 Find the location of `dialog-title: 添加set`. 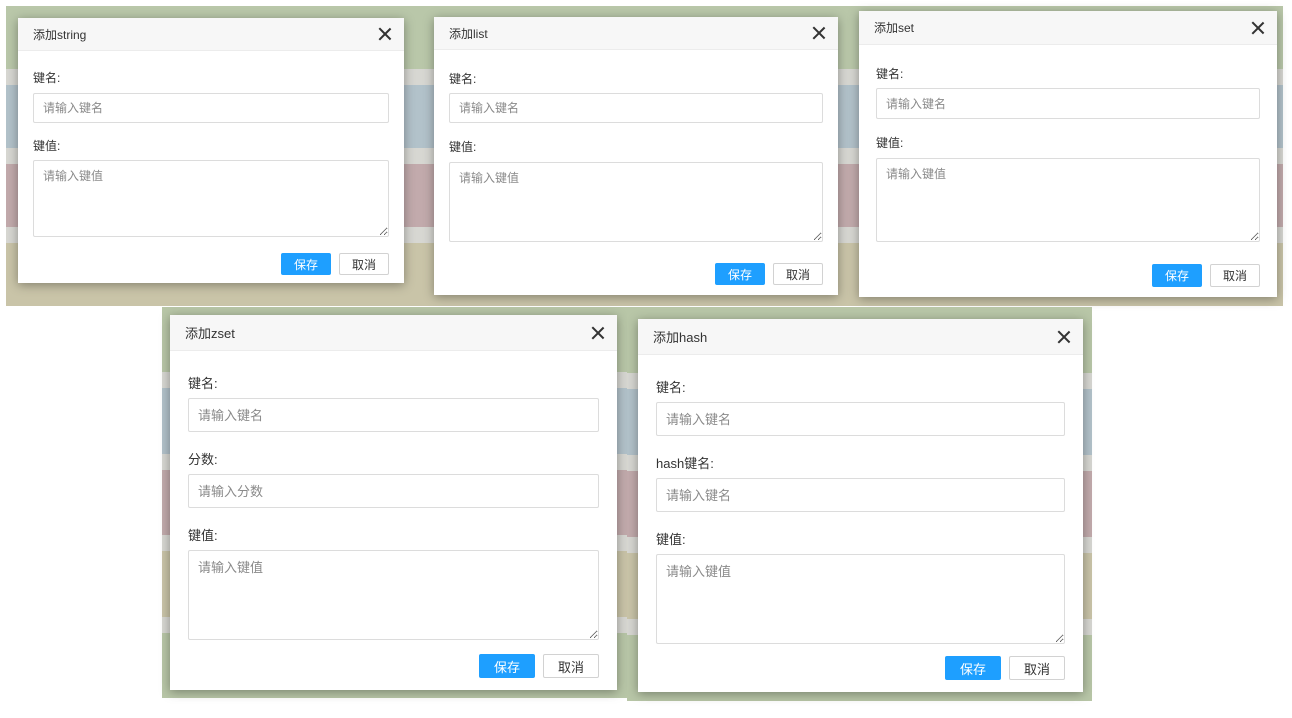

dialog-title: 添加set is located at coordinates (894, 28).